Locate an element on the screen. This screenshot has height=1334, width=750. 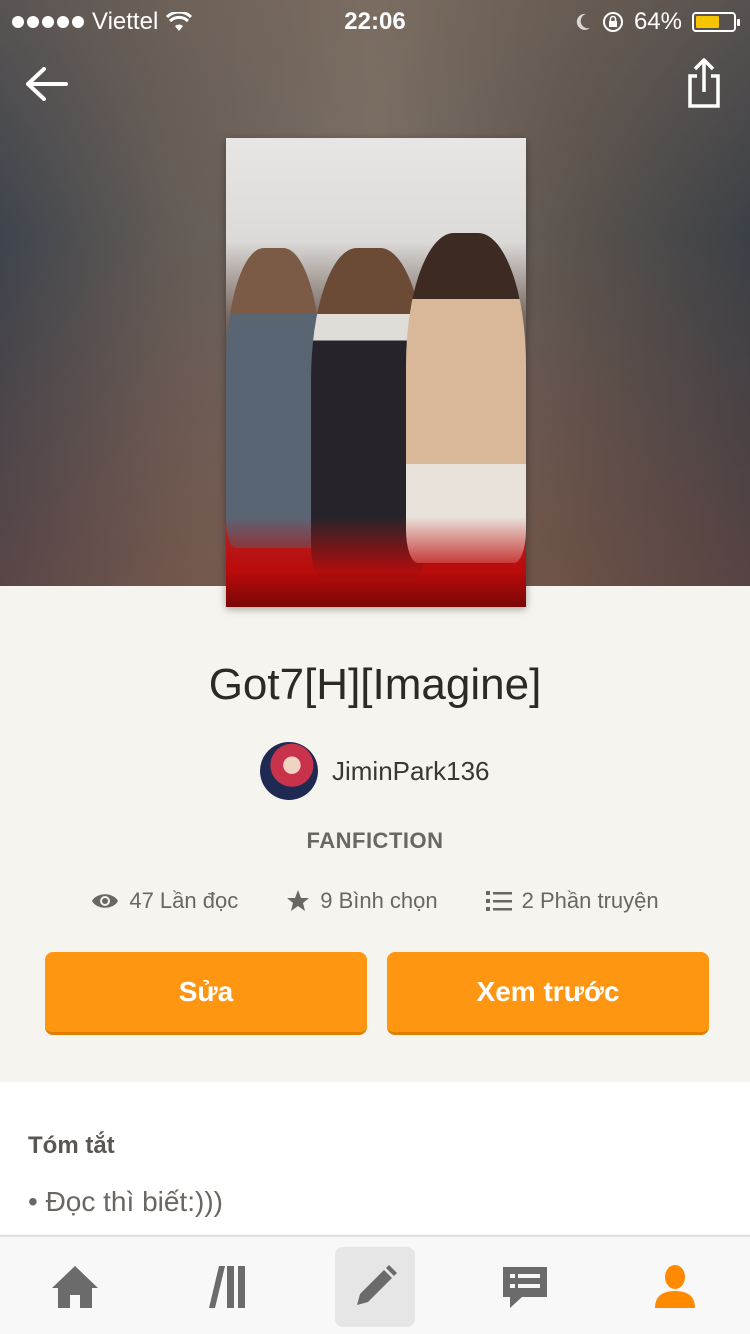
category-label: FANFICTION is located at coordinates (375, 841).